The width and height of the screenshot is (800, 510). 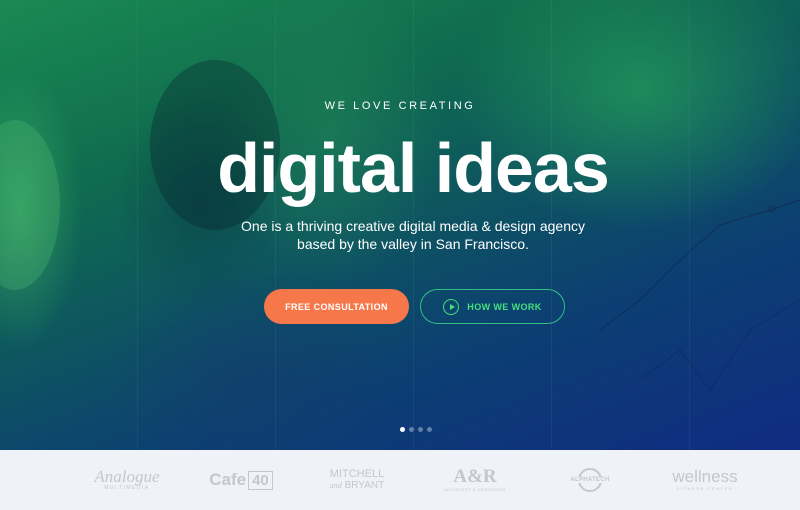 What do you see at coordinates (127, 476) in the screenshot?
I see `logo-analogue-name: Analogue` at bounding box center [127, 476].